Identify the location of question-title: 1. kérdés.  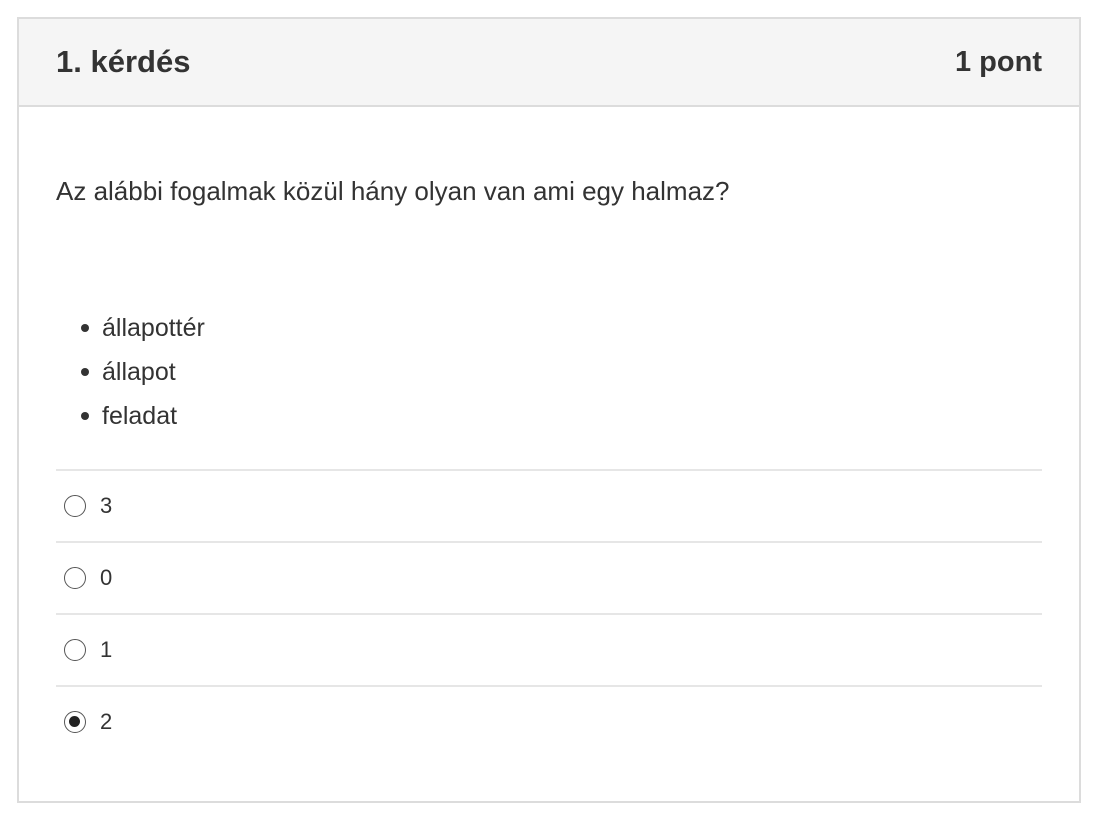
(123, 61).